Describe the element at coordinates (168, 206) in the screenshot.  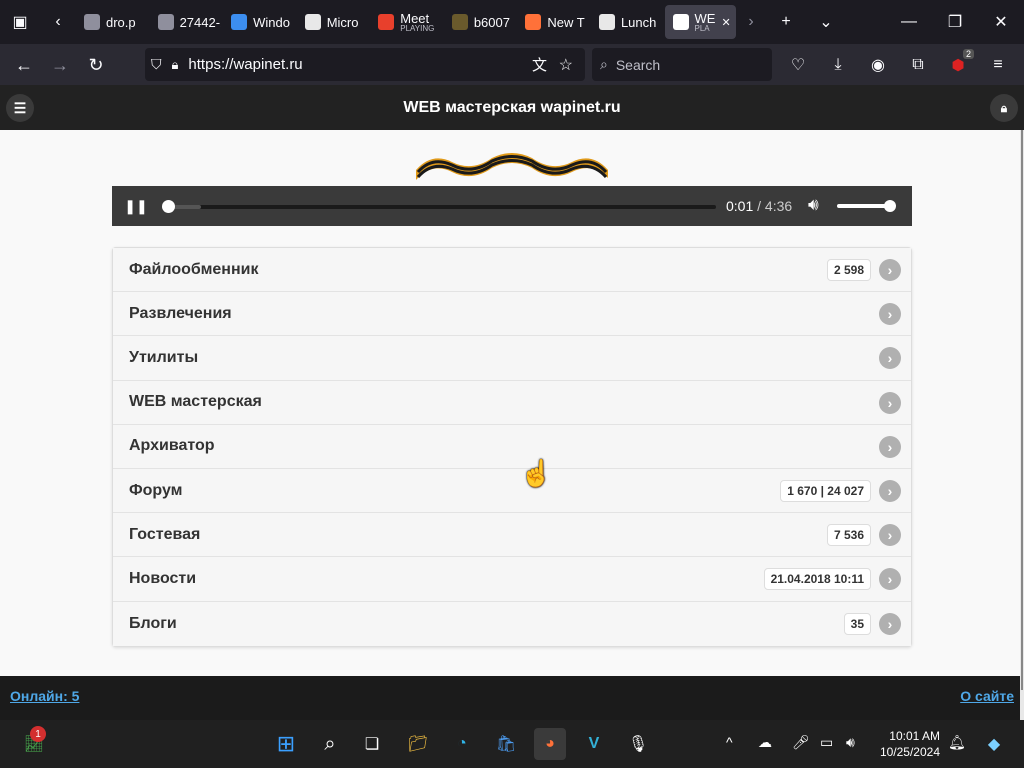
I see `seek-thumb` at that location.